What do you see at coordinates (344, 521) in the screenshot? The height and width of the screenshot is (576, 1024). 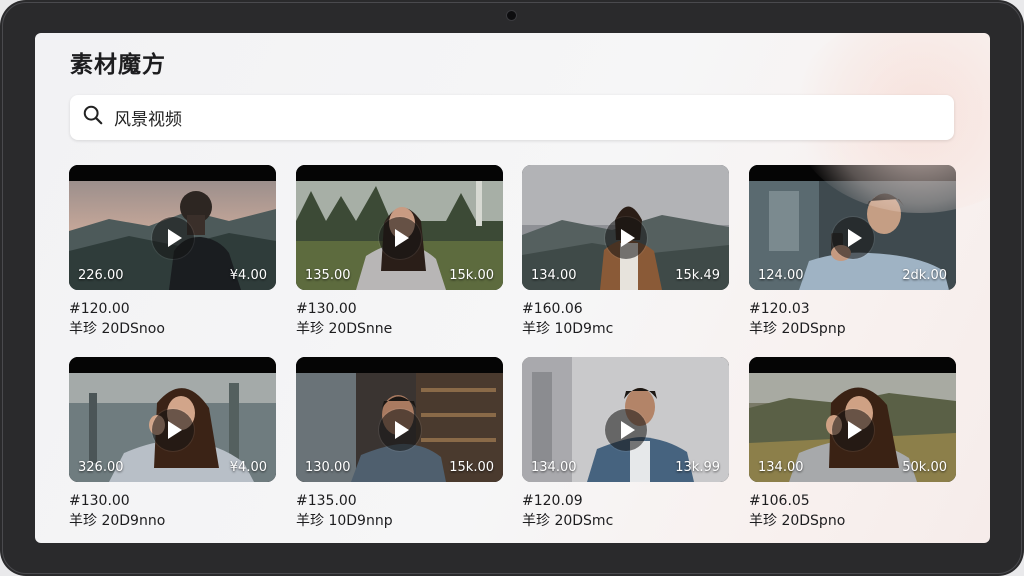 I see `video-subtitle: 羊珍 10D9nnp` at bounding box center [344, 521].